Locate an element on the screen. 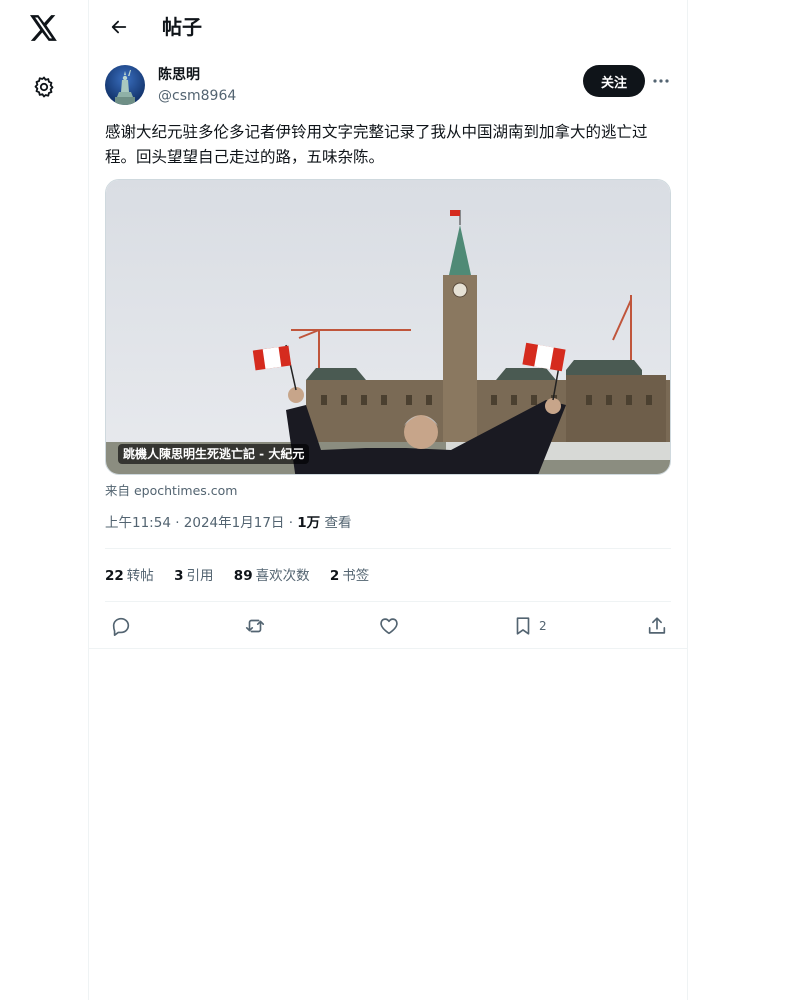  views-count: 1万 is located at coordinates (309, 523).